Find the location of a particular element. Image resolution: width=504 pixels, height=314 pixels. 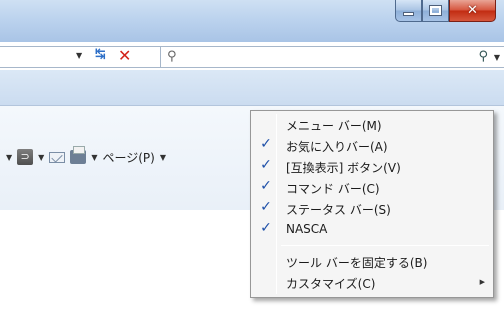

stop-icon: ✕ is located at coordinates (124, 55).